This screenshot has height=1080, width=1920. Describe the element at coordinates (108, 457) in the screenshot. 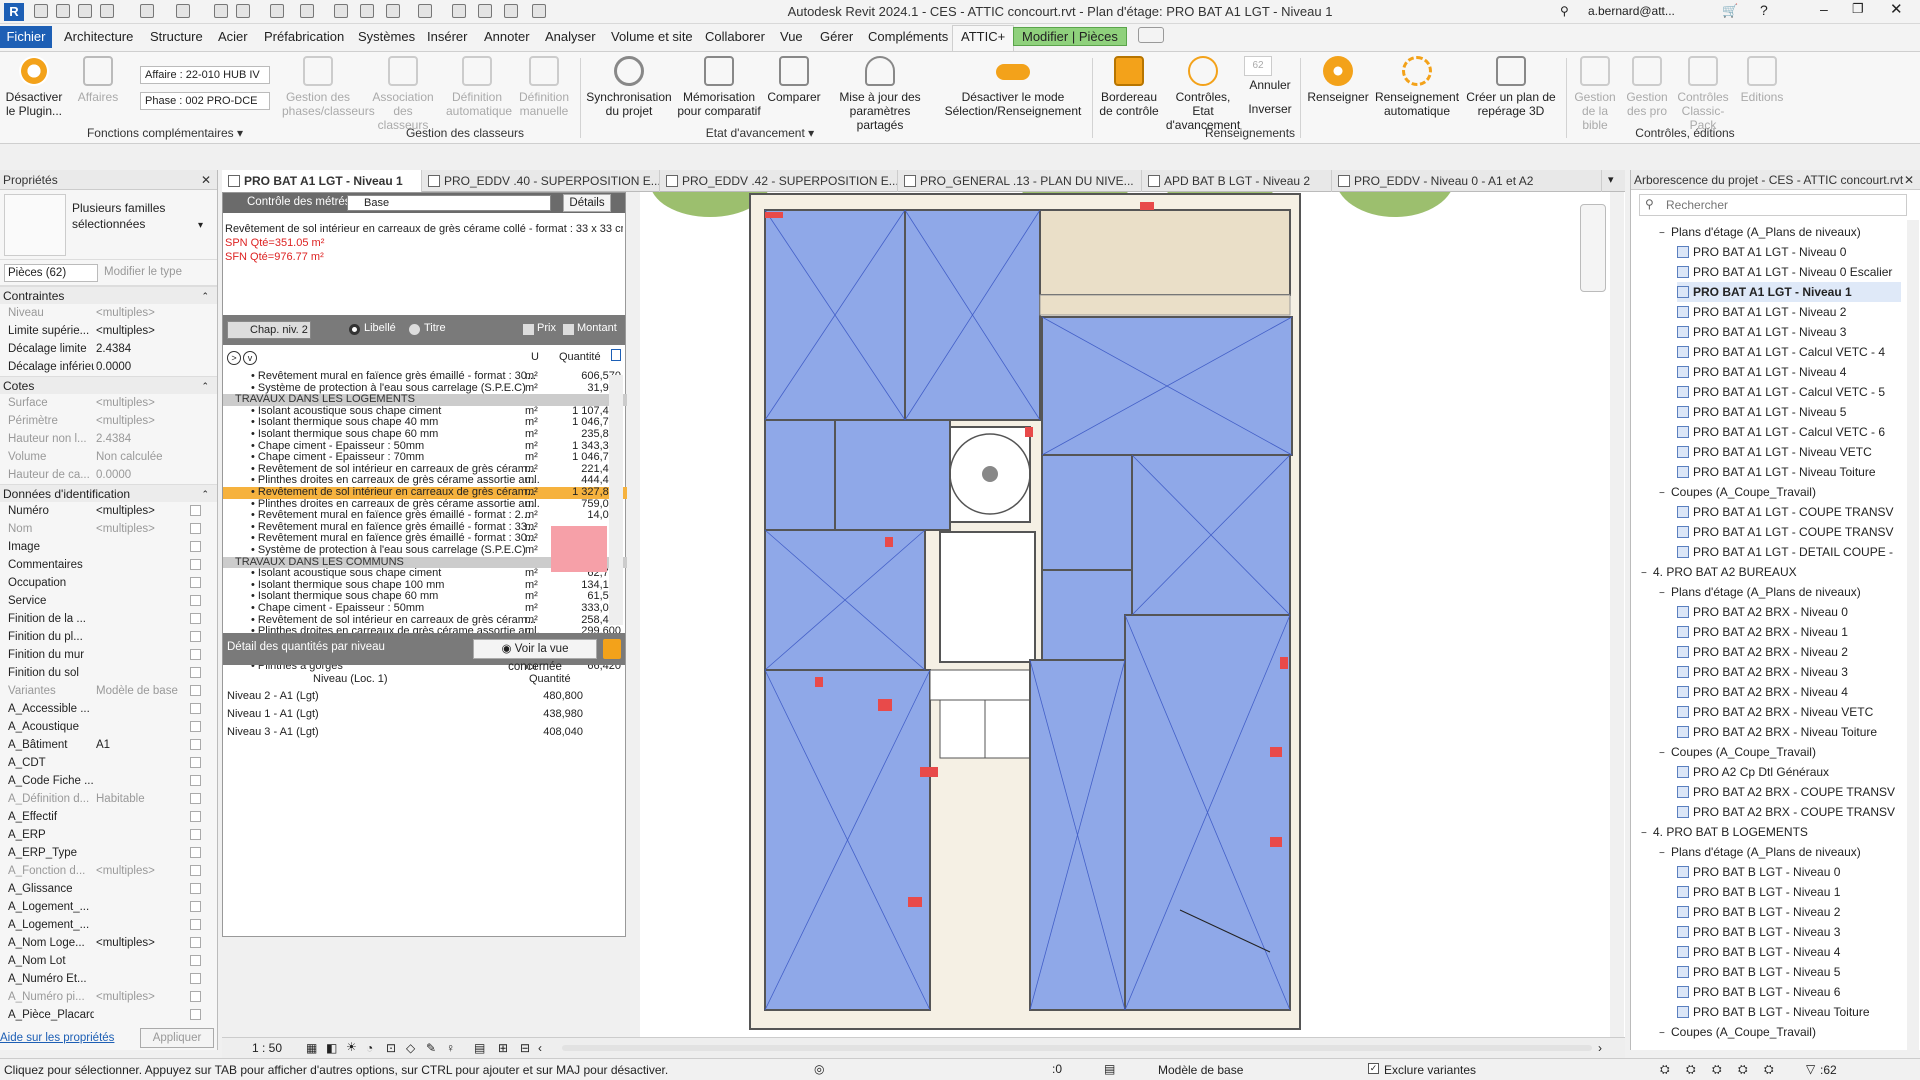

I see `property-row: Volume Non calculée` at that location.